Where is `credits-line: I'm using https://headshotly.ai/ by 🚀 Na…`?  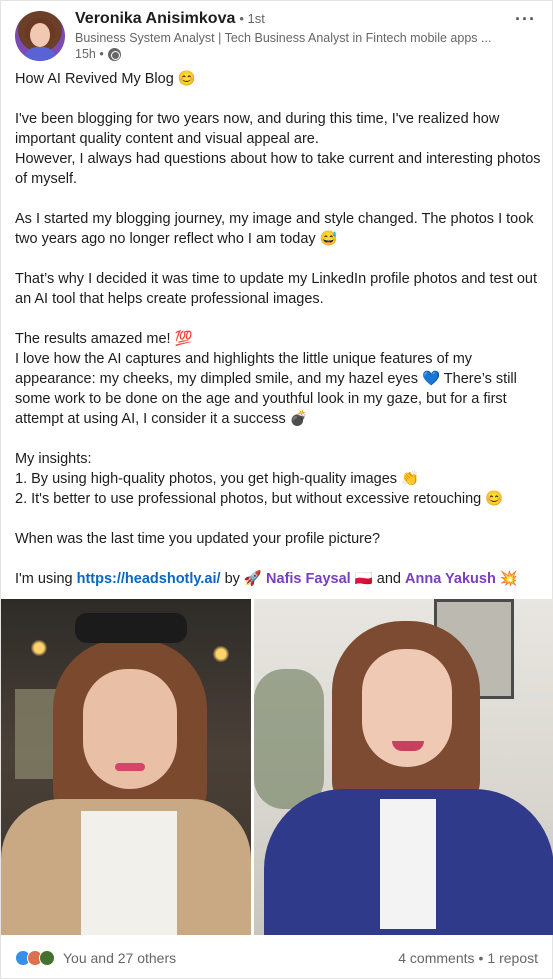
credits-line: I'm using https://headshotly.ai/ by 🚀 Na… is located at coordinates (280, 579).